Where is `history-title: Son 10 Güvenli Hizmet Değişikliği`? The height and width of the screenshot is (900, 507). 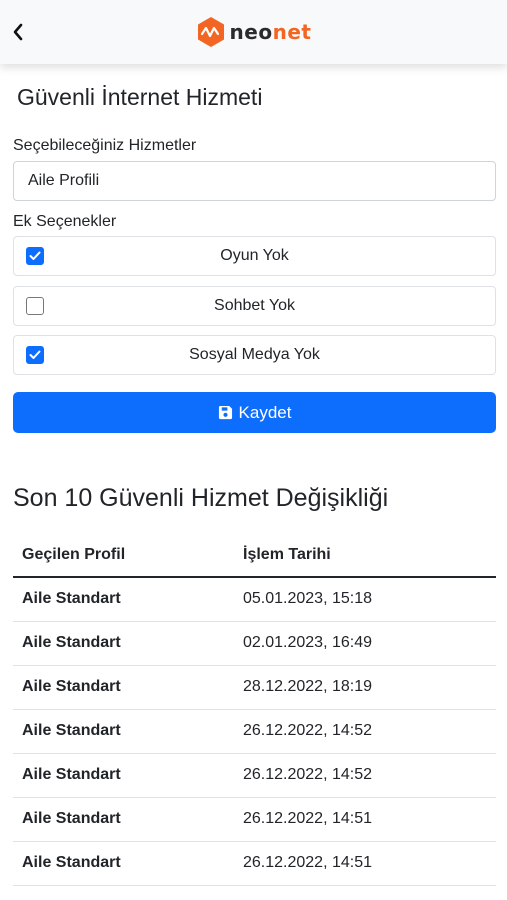 history-title: Son 10 Güvenli Hizmet Değişikliği is located at coordinates (201, 498).